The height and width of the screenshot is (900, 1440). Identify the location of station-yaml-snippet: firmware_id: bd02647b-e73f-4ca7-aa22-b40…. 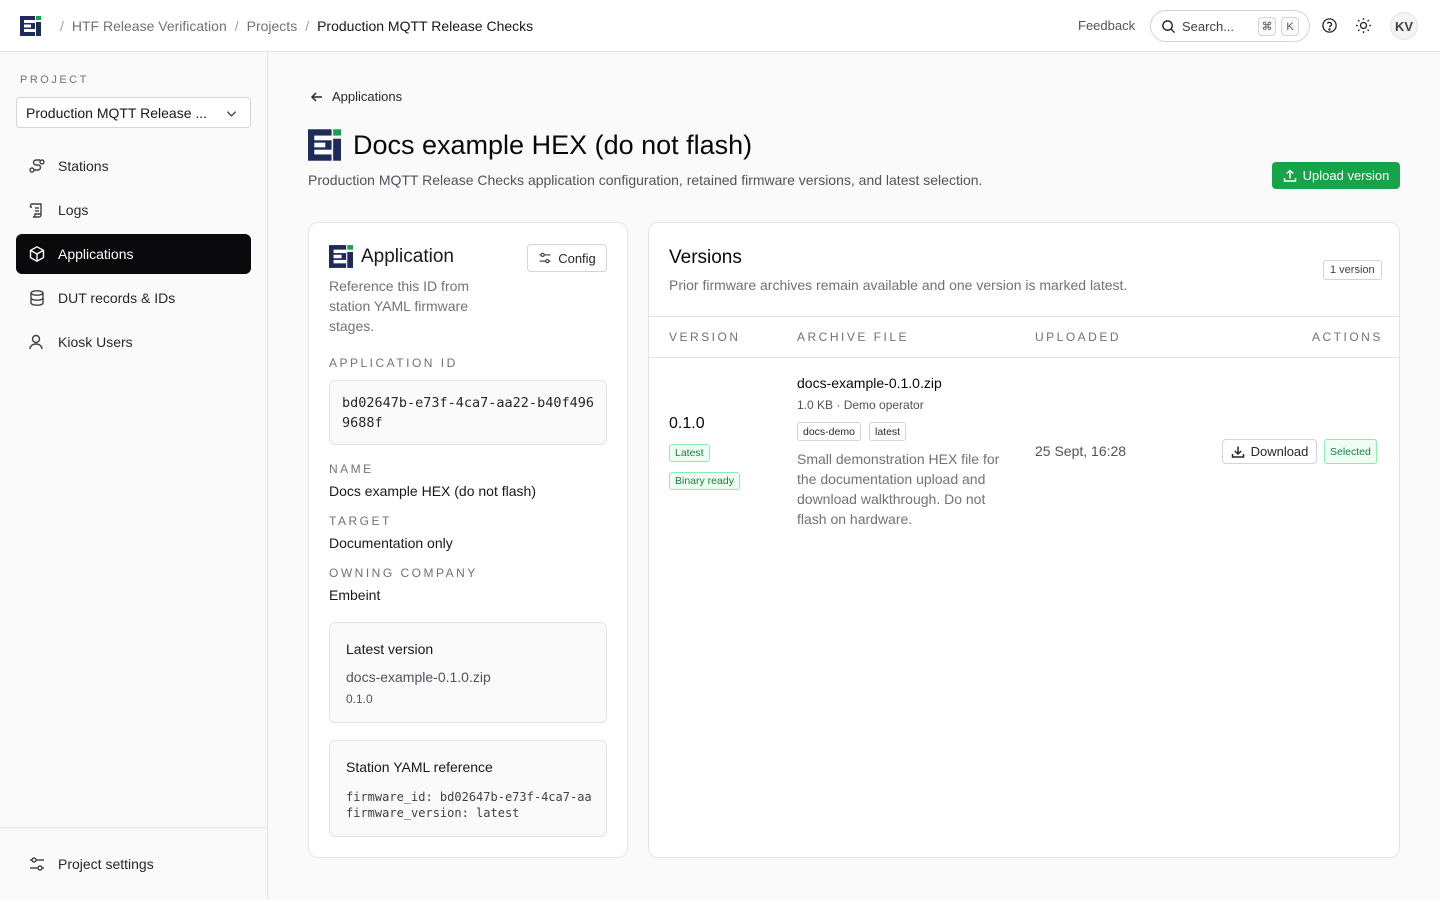
(468, 805).